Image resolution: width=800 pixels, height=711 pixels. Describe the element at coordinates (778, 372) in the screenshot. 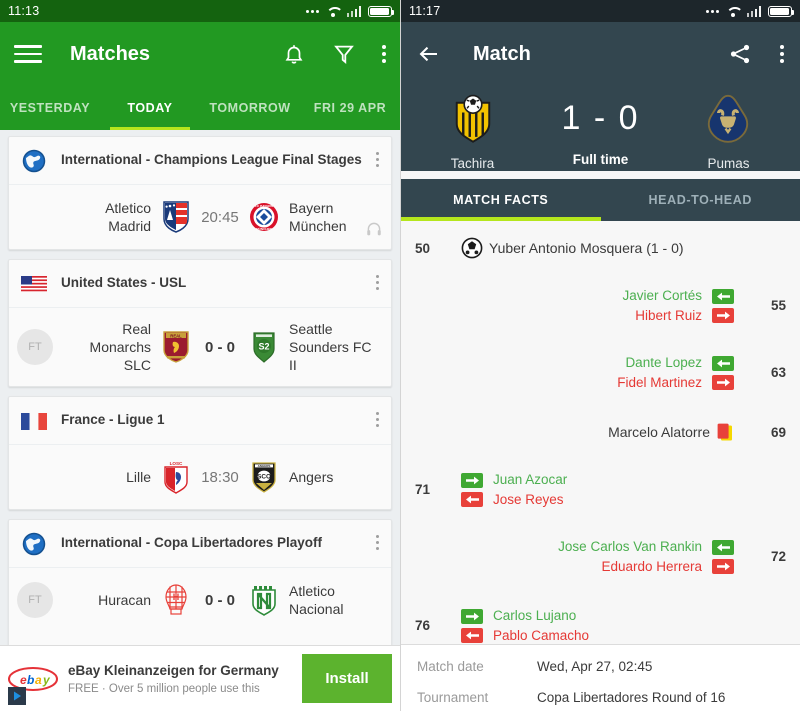

I see `event-minute: 63` at that location.